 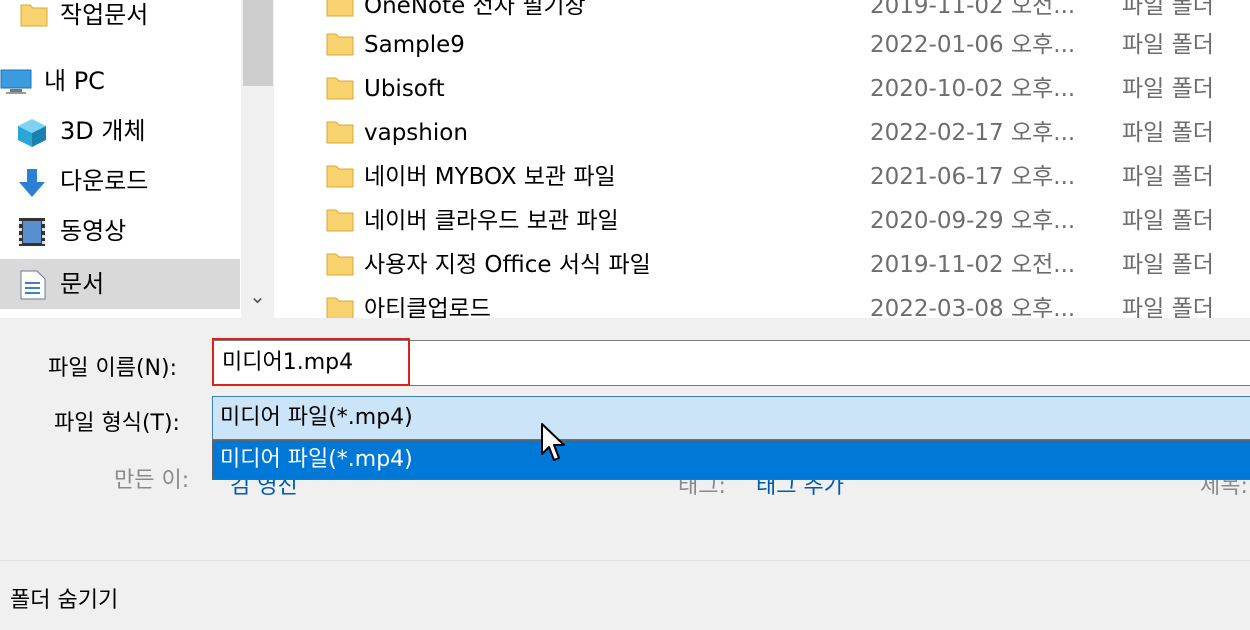 I want to click on nav-item-label: 작업문서, so click(x=104, y=15).